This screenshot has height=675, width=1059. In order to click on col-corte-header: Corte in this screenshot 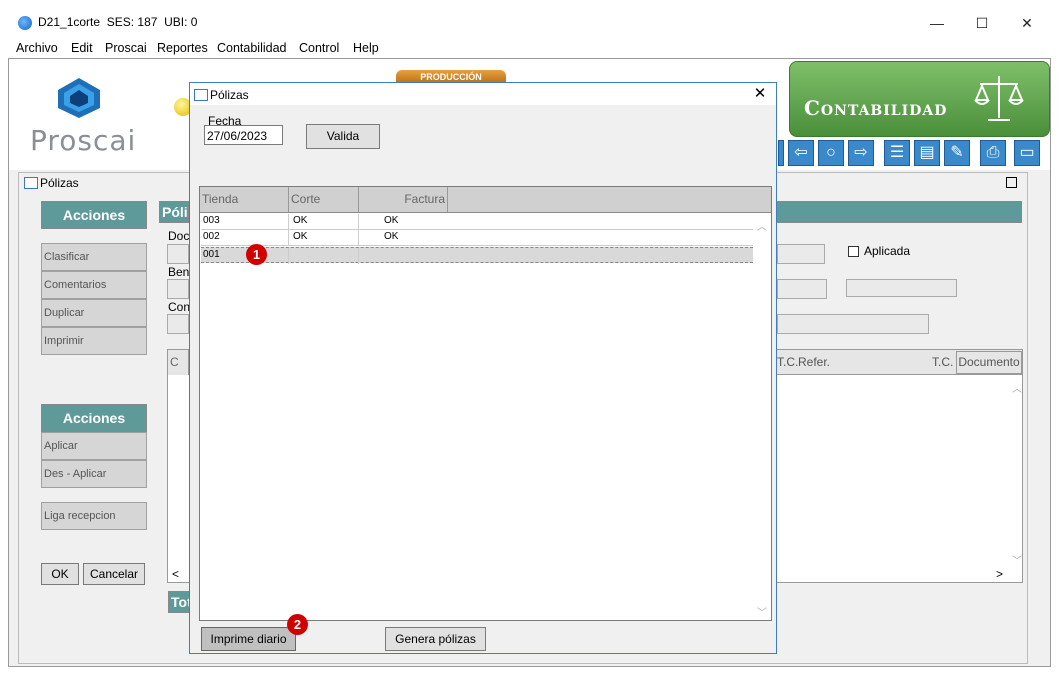, I will do `click(324, 199)`.